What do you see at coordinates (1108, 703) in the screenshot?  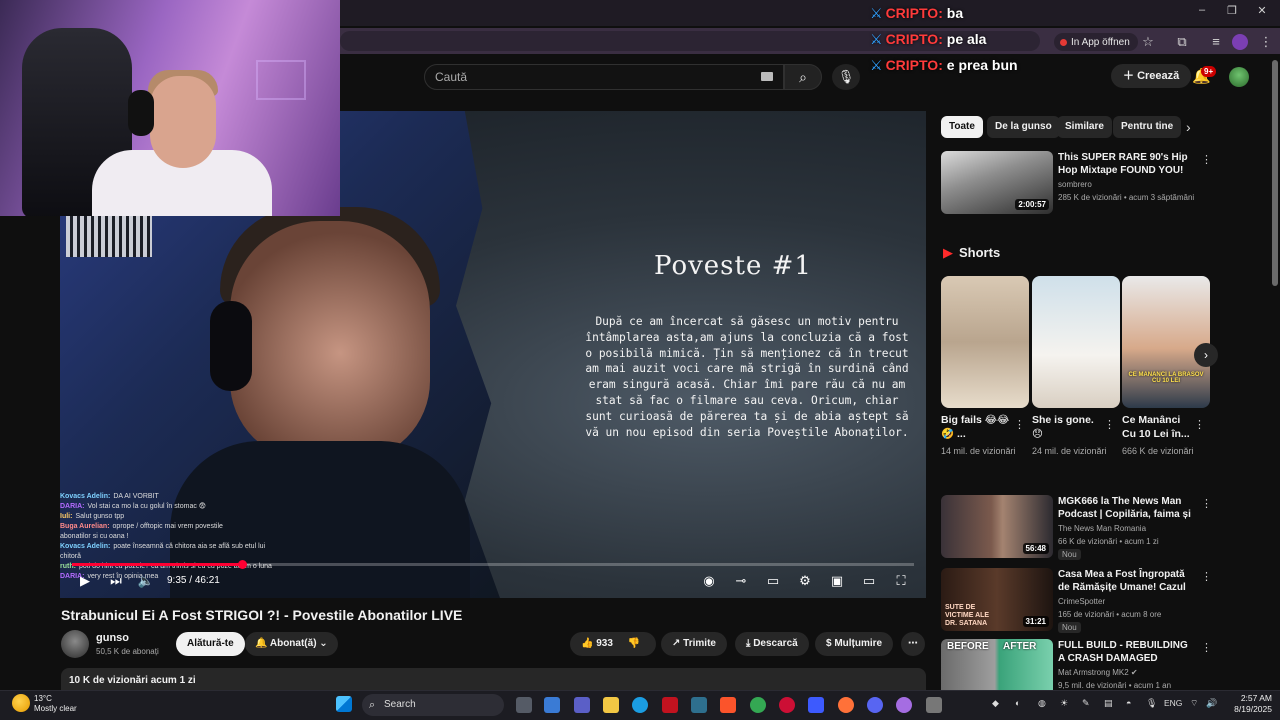 I see `tray-icon: ▤` at bounding box center [1108, 703].